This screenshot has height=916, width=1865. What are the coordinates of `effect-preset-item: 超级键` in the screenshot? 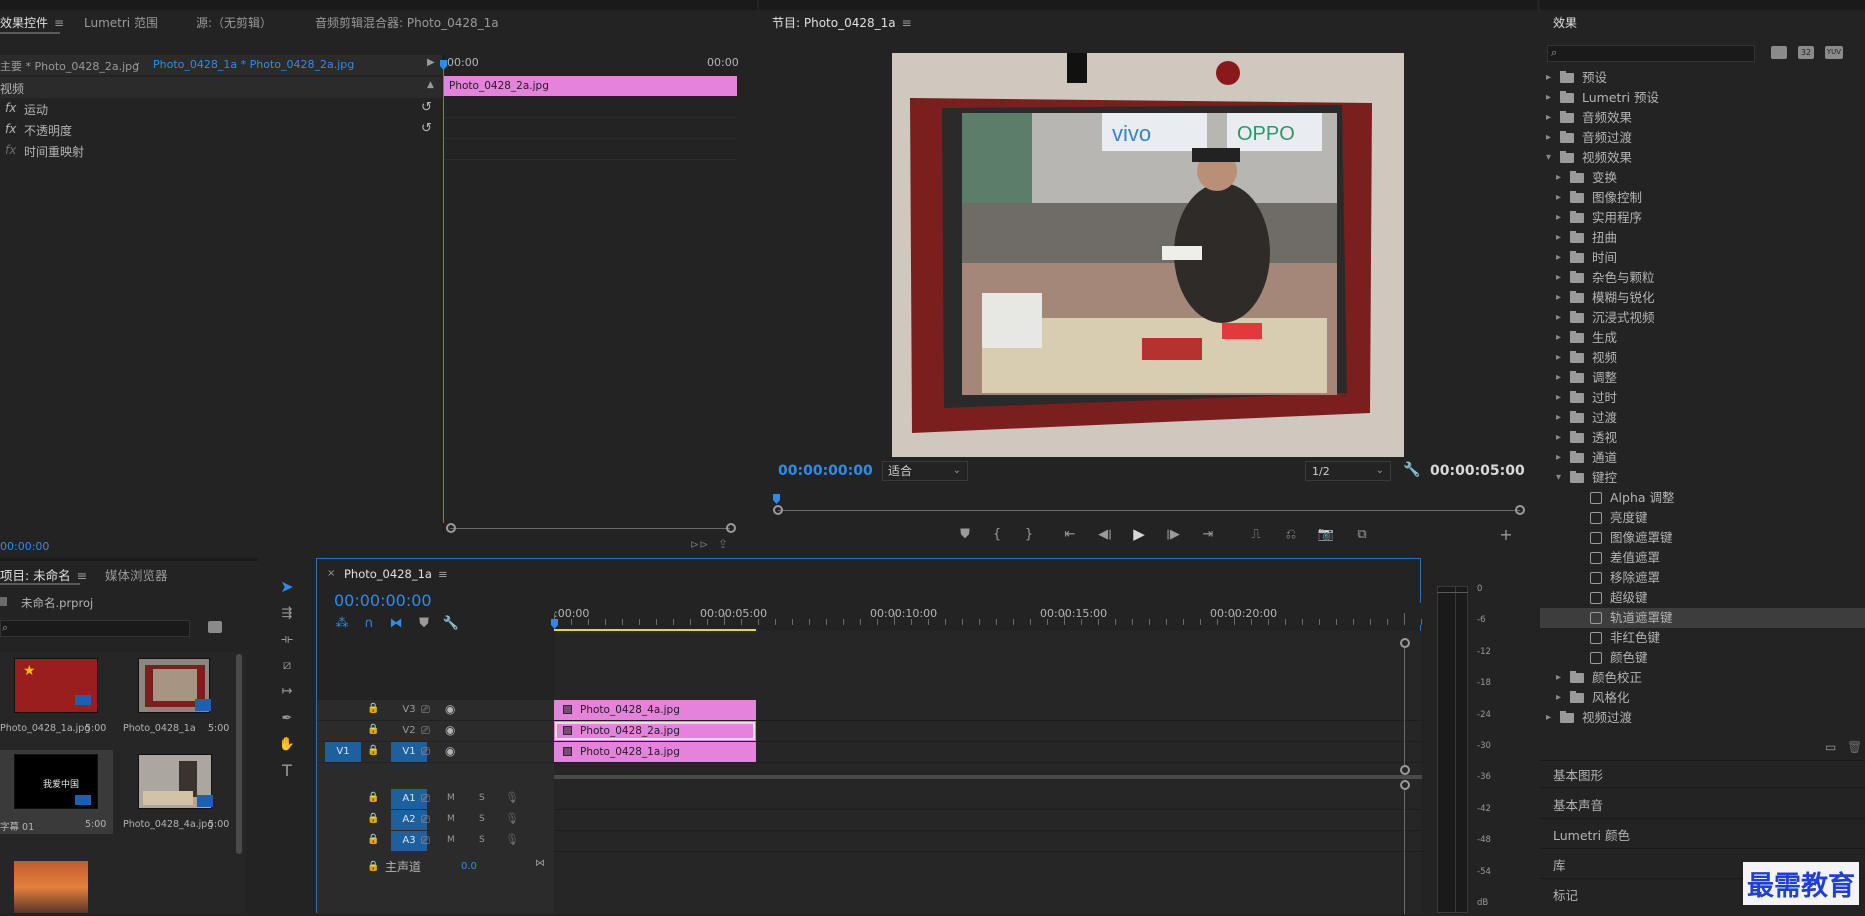 It's located at (1702, 598).